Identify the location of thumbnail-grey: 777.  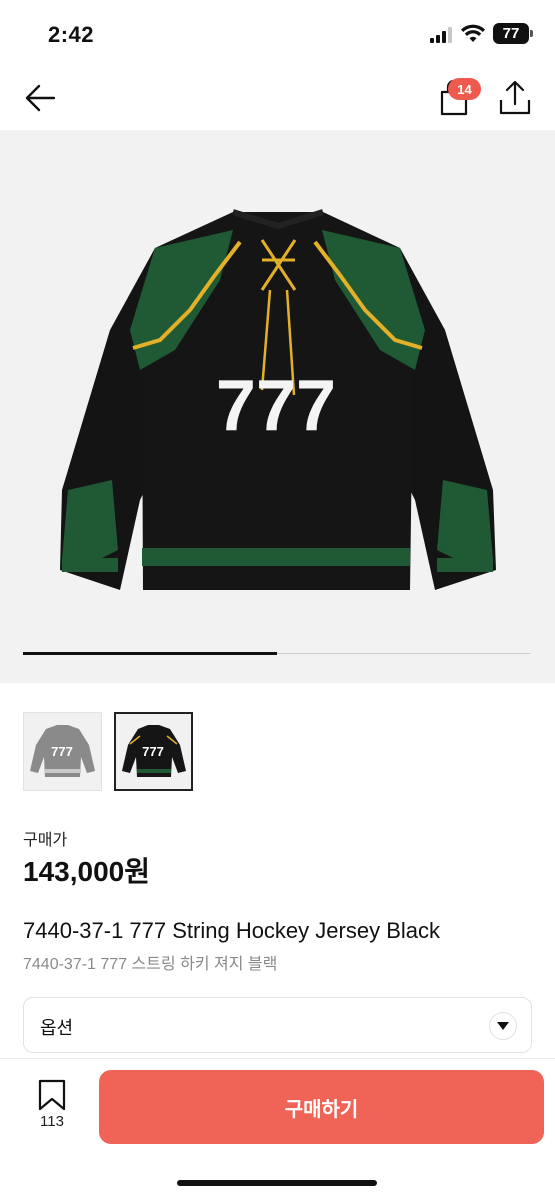
(62, 751).